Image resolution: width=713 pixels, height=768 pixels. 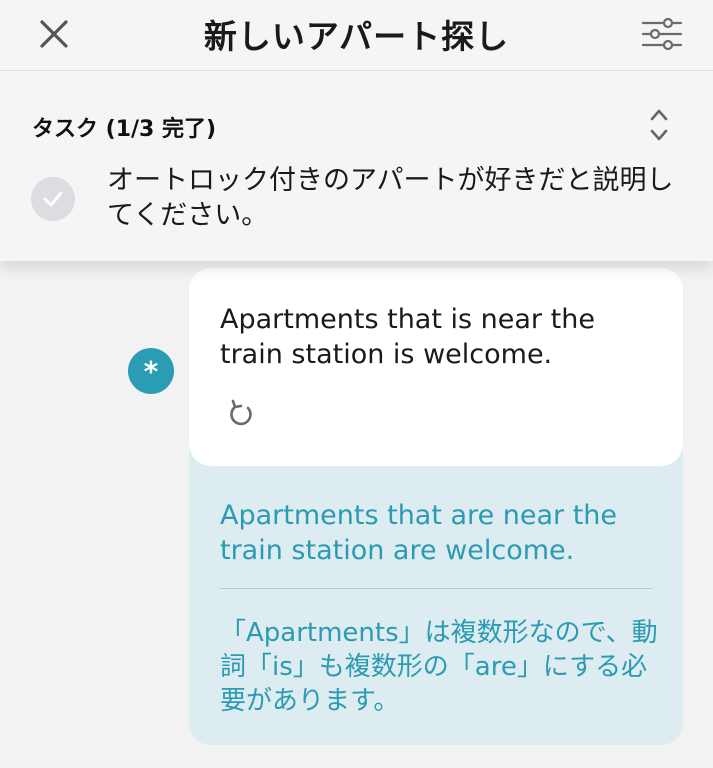 I want to click on sliders-icon, so click(x=662, y=34).